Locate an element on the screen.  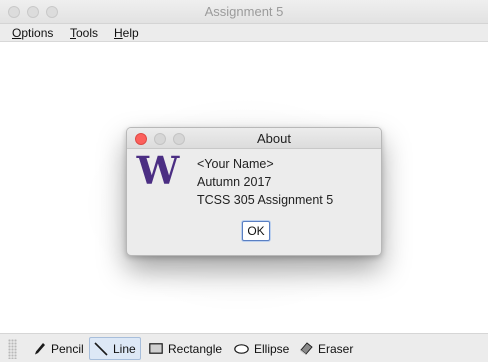
ok-button: OK is located at coordinates (256, 231).